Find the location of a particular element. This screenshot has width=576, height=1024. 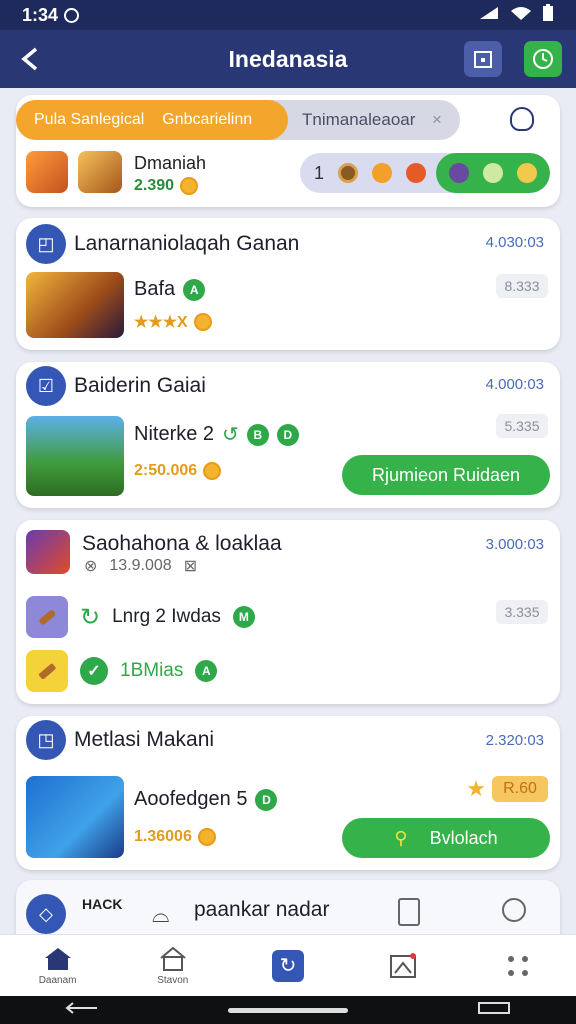

calendar-button is located at coordinates (483, 59).